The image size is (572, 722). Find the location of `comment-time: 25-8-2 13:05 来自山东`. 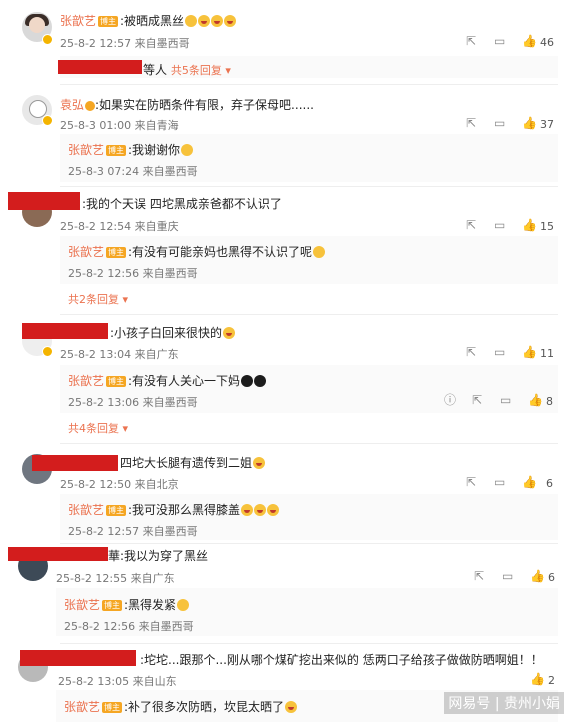

comment-time: 25-8-2 13:05 来自山东 is located at coordinates (117, 681).